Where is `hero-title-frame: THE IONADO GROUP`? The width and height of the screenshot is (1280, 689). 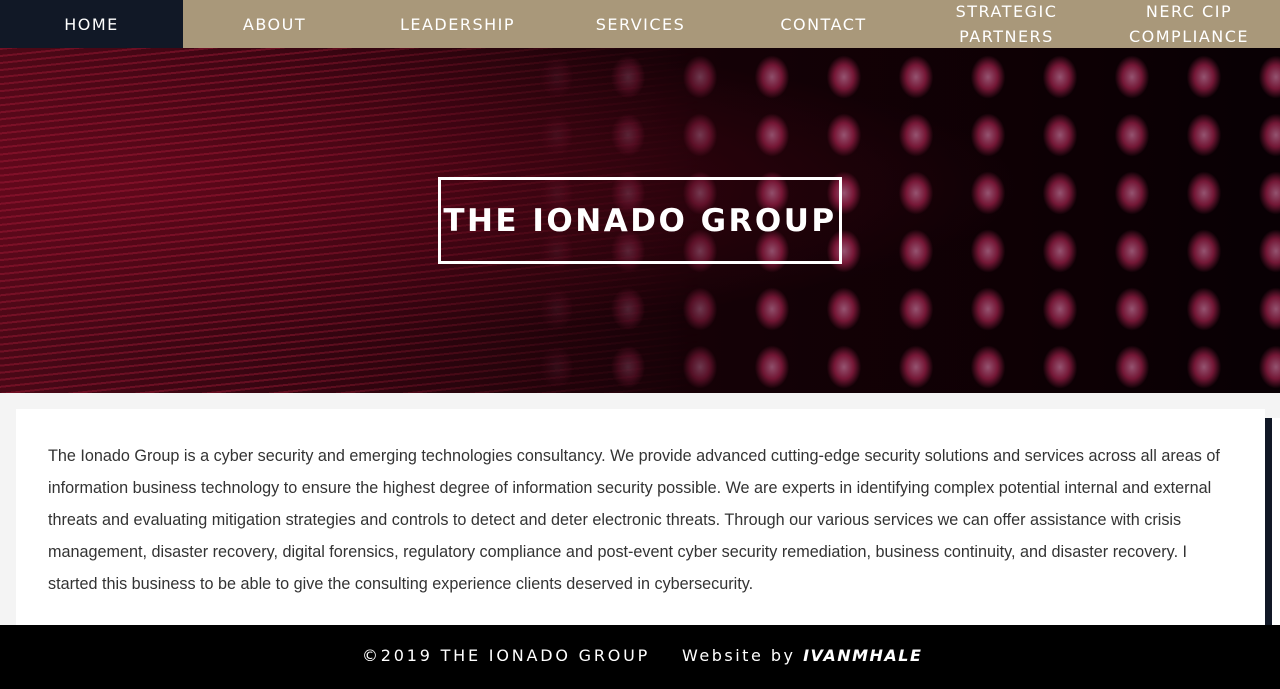
hero-title-frame: THE IONADO GROUP is located at coordinates (640, 220).